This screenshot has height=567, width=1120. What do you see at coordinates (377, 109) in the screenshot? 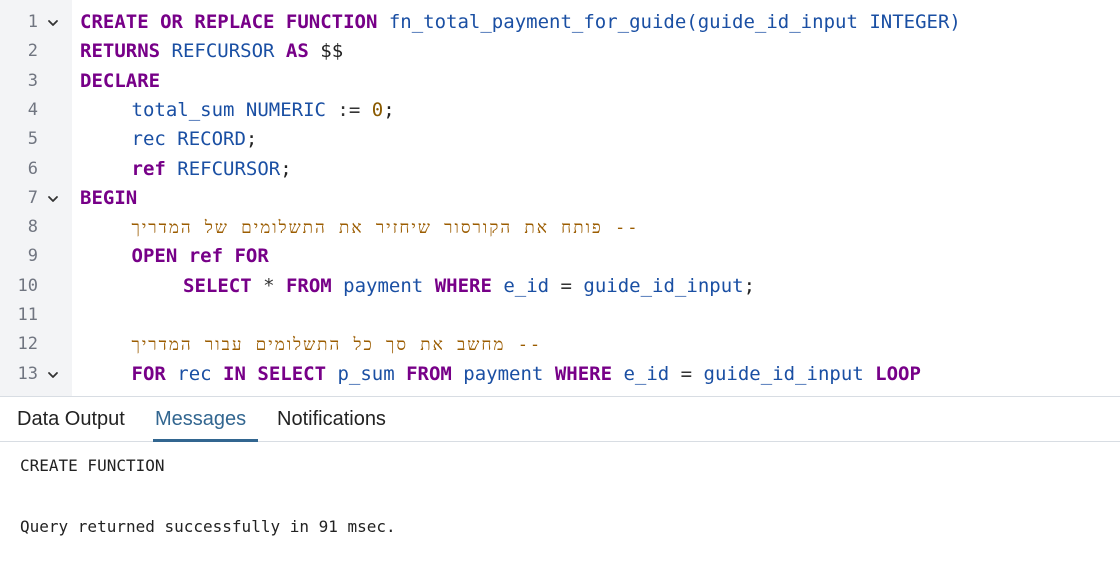
I see `code-token: 0` at bounding box center [377, 109].